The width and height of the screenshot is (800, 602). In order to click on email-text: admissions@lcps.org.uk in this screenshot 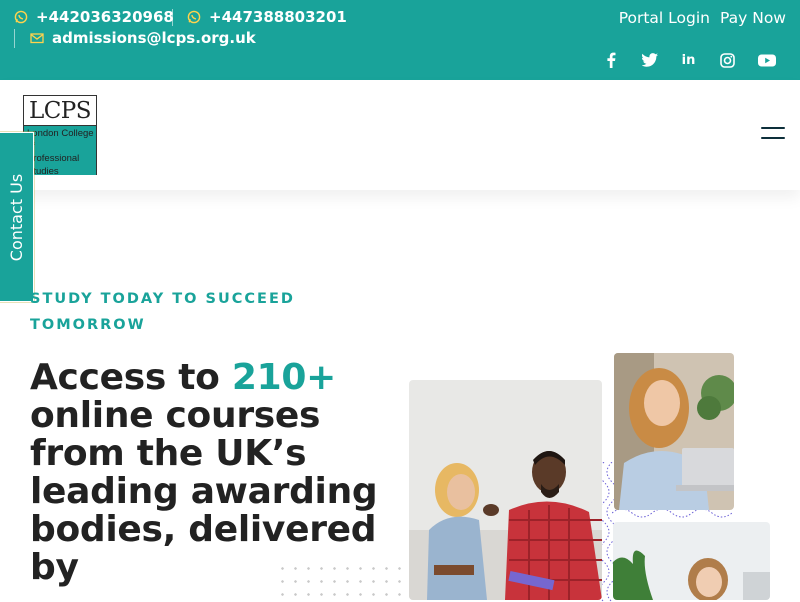, I will do `click(154, 38)`.